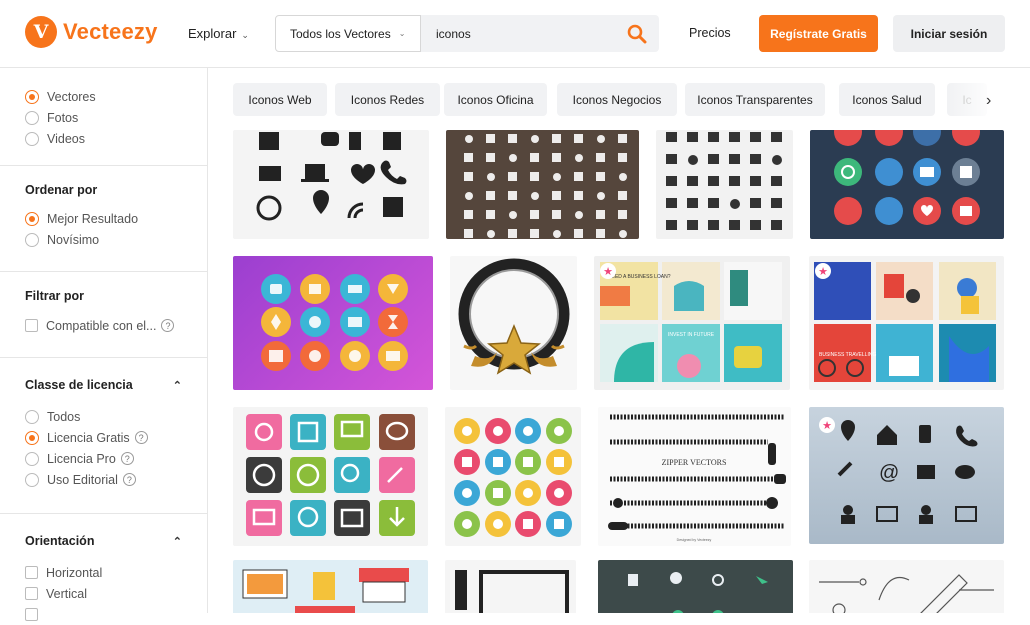 Image resolution: width=1030 pixels, height=625 pixels. I want to click on type-option-photos: Fotos, so click(103, 117).